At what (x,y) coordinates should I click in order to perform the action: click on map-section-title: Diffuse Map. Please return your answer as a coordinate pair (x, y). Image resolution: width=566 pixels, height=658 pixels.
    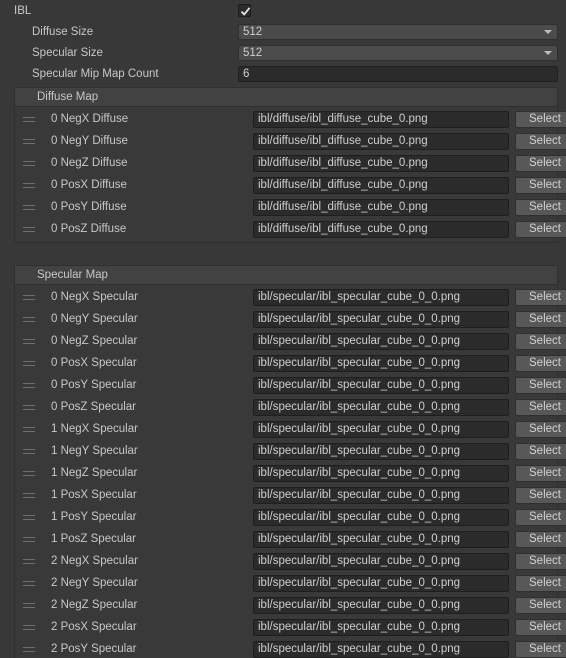
    Looking at the image, I should click on (68, 97).